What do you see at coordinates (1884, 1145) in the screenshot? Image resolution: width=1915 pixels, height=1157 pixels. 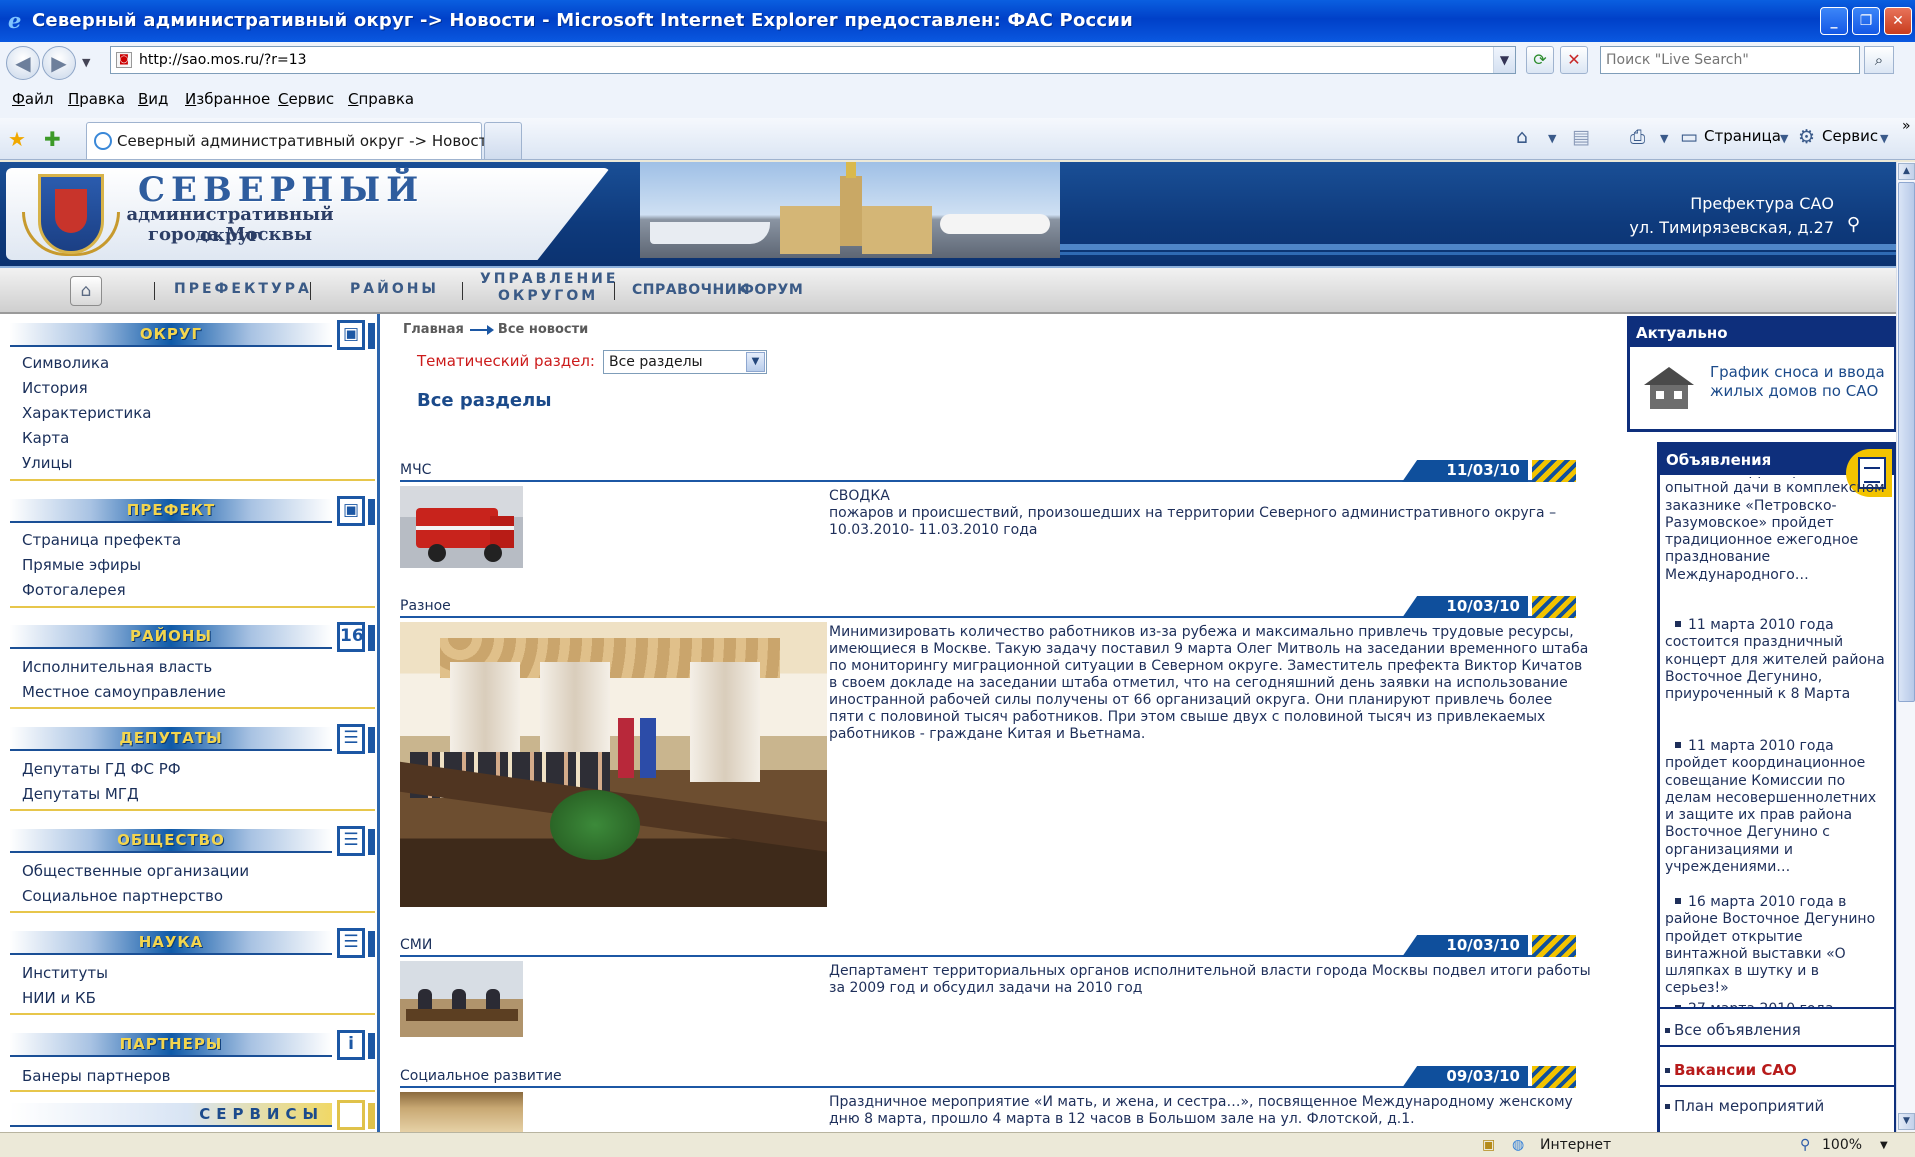 I see `zoom-dropdown-icon: ▼` at bounding box center [1884, 1145].